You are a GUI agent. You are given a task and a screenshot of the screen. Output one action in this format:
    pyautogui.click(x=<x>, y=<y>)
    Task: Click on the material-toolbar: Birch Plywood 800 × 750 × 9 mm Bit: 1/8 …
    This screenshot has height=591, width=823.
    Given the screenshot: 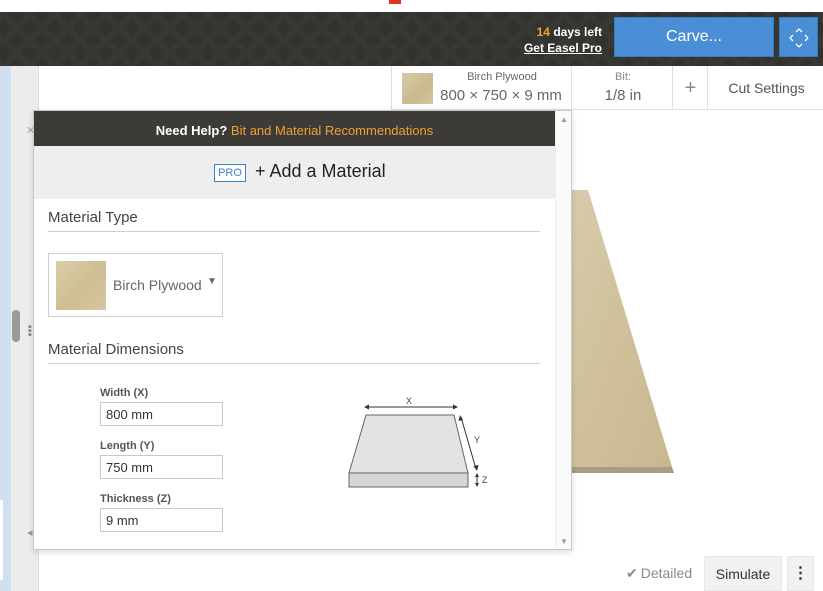 What is the action you would take?
    pyautogui.click(x=607, y=88)
    